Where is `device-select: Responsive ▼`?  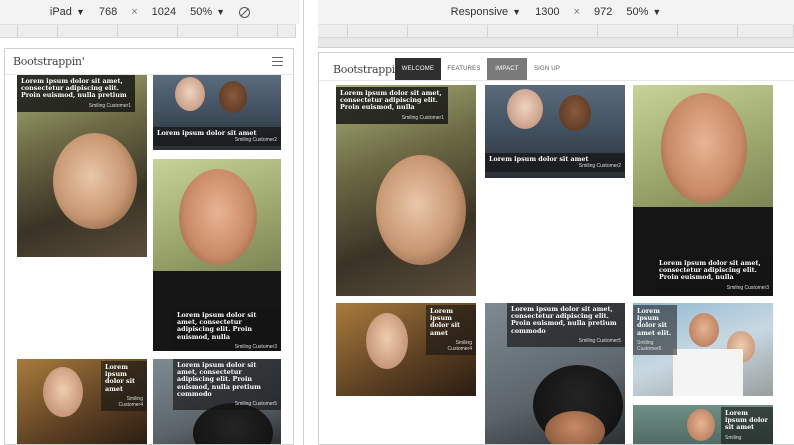
device-select: Responsive ▼ is located at coordinates (486, 12).